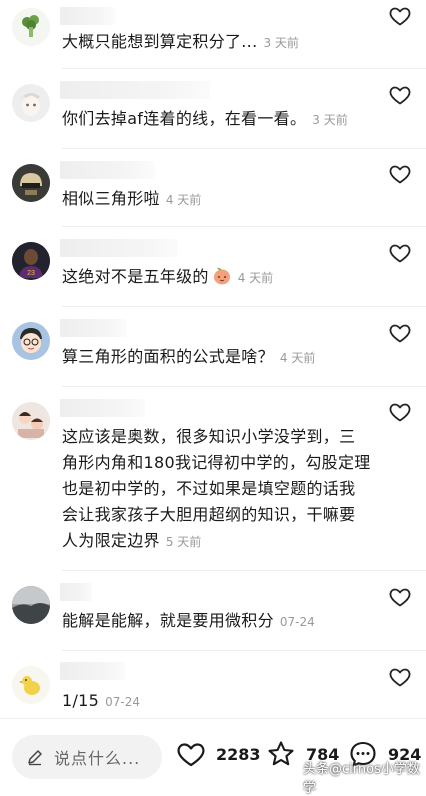 The image size is (426, 796). Describe the element at coordinates (168, 620) in the screenshot. I see `comment-content: 能解是能解，就是要用微积分` at that location.